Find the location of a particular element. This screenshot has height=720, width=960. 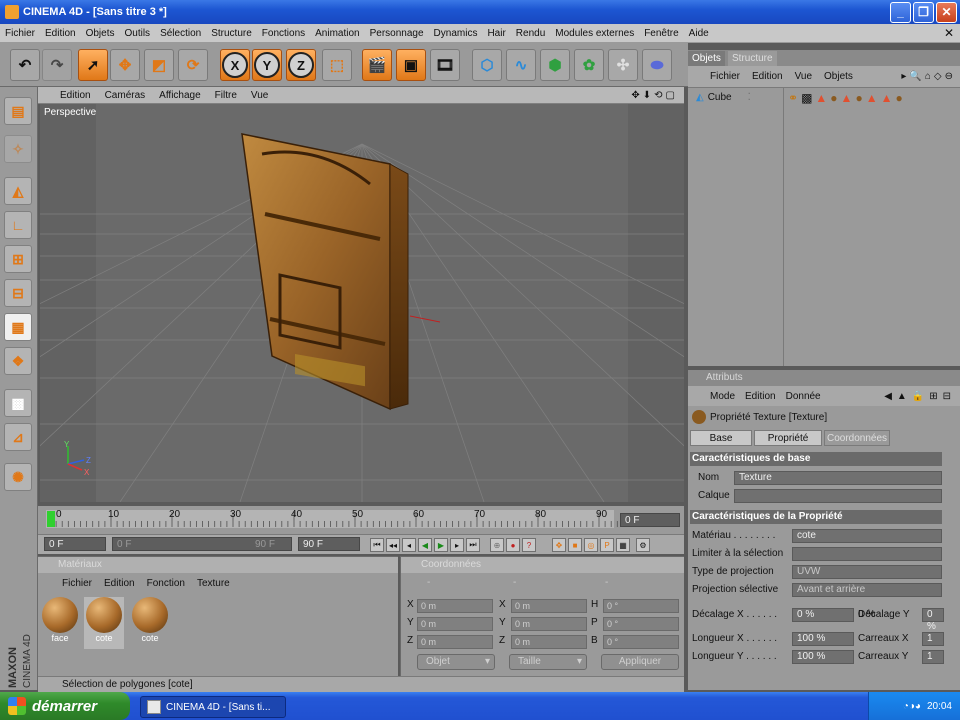

decalage-x-field: 0 % is located at coordinates (823, 615).